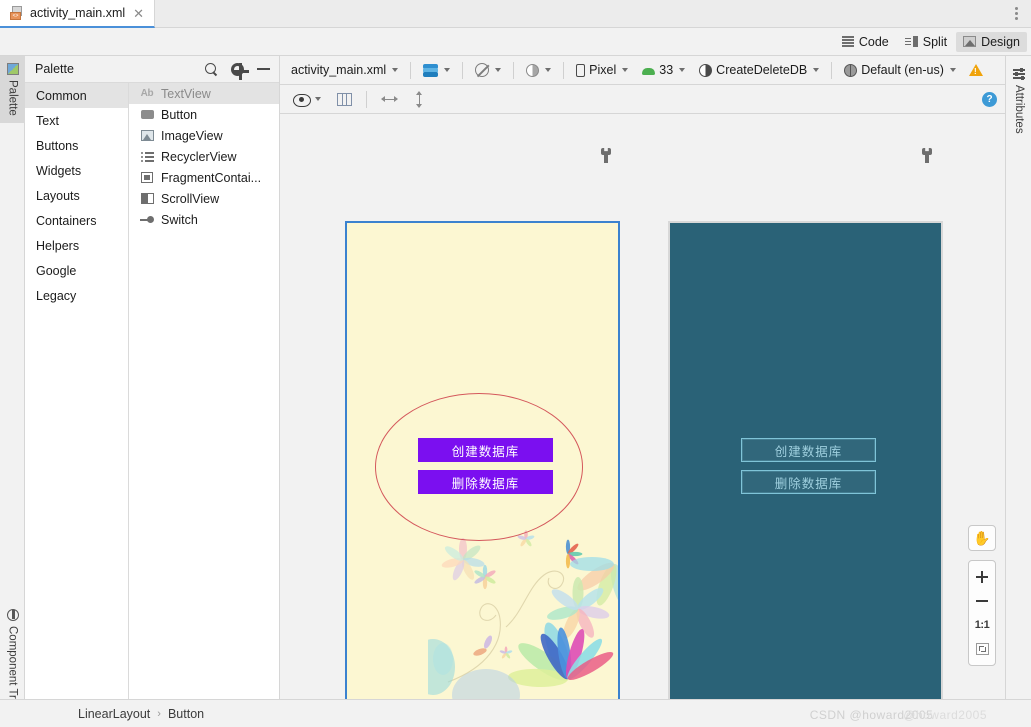 This screenshot has height=727, width=1031. What do you see at coordinates (436, 70) in the screenshot?
I see `layers-button` at bounding box center [436, 70].